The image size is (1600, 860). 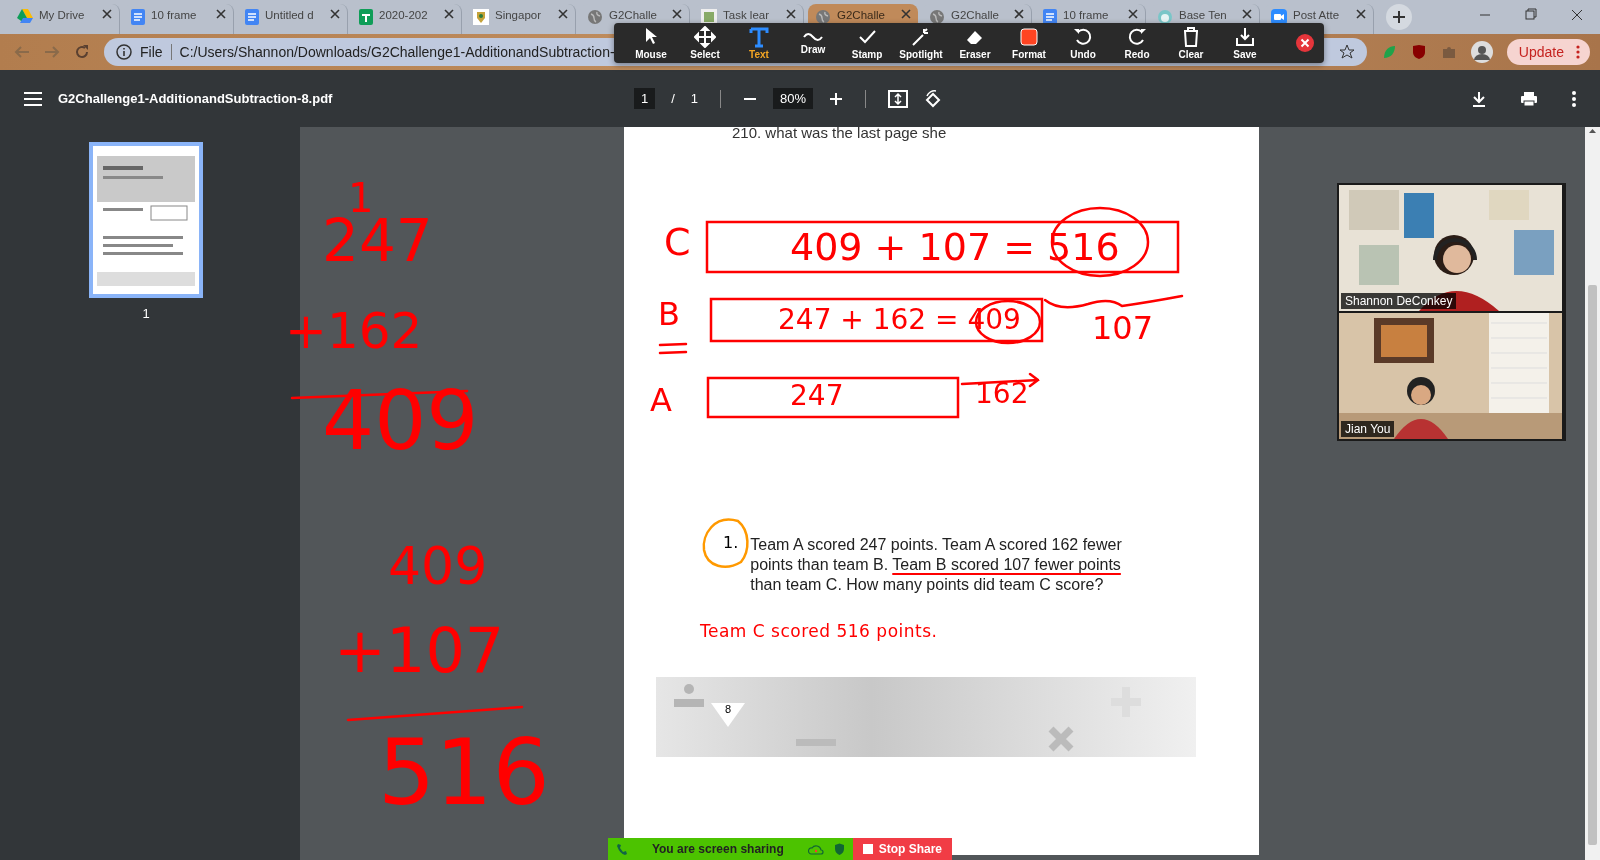 What do you see at coordinates (366, 17) in the screenshot?
I see `spreadsheet-icon` at bounding box center [366, 17].